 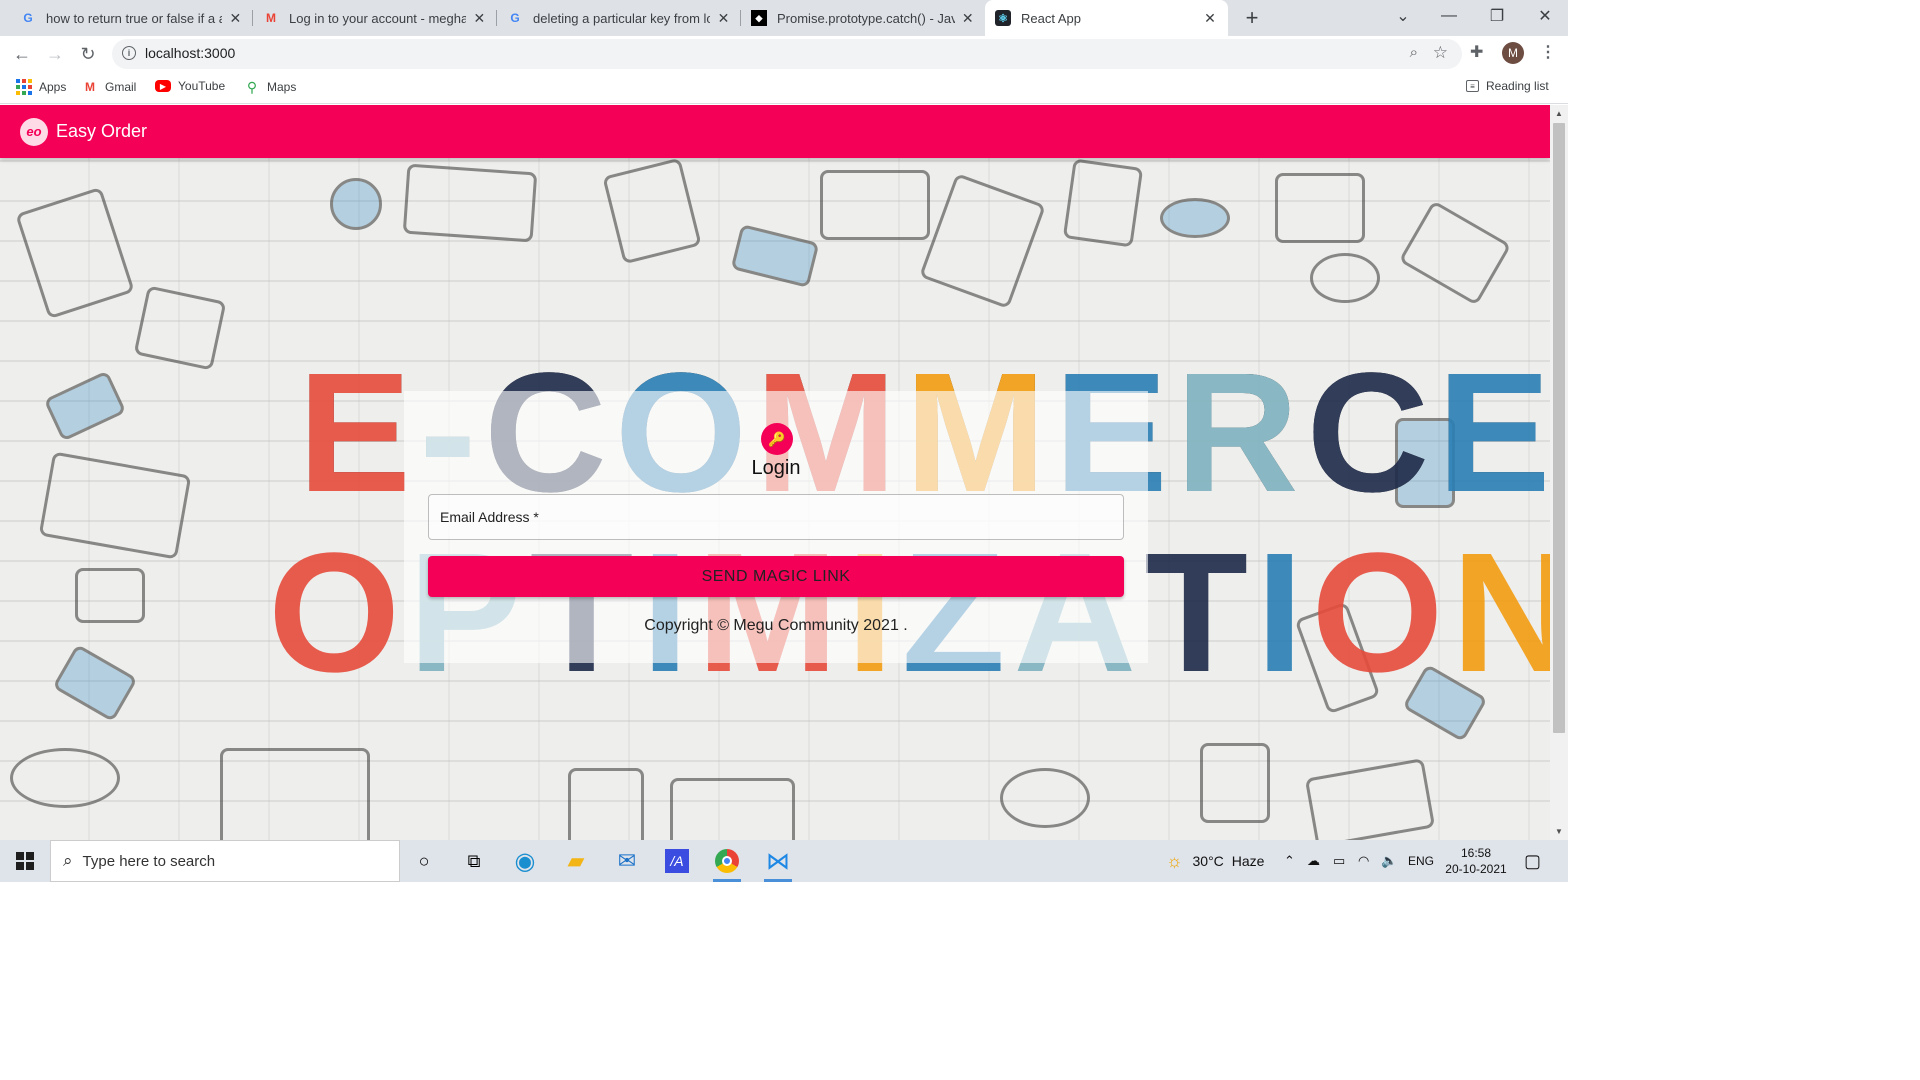 What do you see at coordinates (1545, 16) in the screenshot?
I see `close-window-icon: ✕` at bounding box center [1545, 16].